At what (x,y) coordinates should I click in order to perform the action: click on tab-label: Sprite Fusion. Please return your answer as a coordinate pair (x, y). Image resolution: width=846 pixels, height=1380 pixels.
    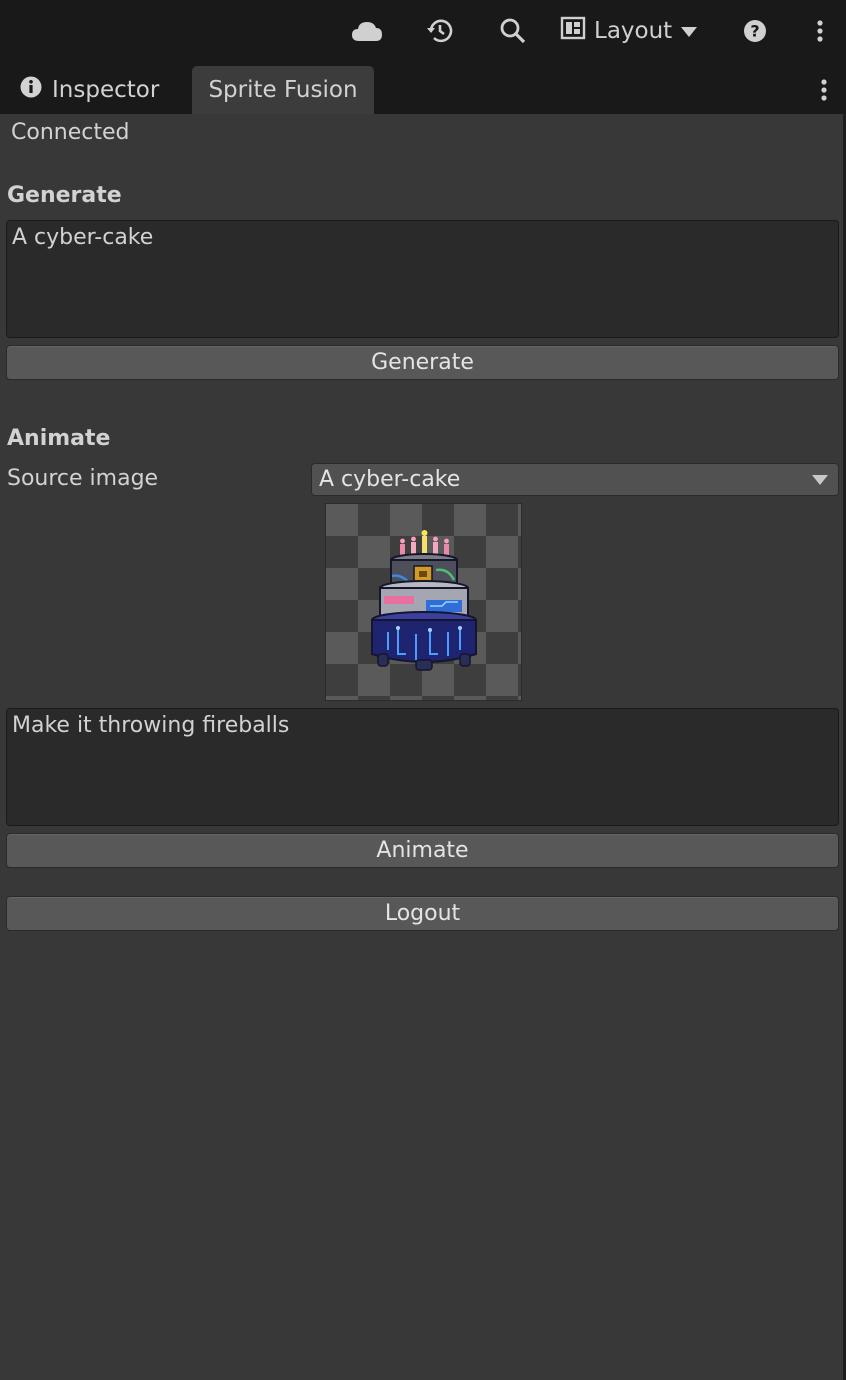
    Looking at the image, I should click on (283, 90).